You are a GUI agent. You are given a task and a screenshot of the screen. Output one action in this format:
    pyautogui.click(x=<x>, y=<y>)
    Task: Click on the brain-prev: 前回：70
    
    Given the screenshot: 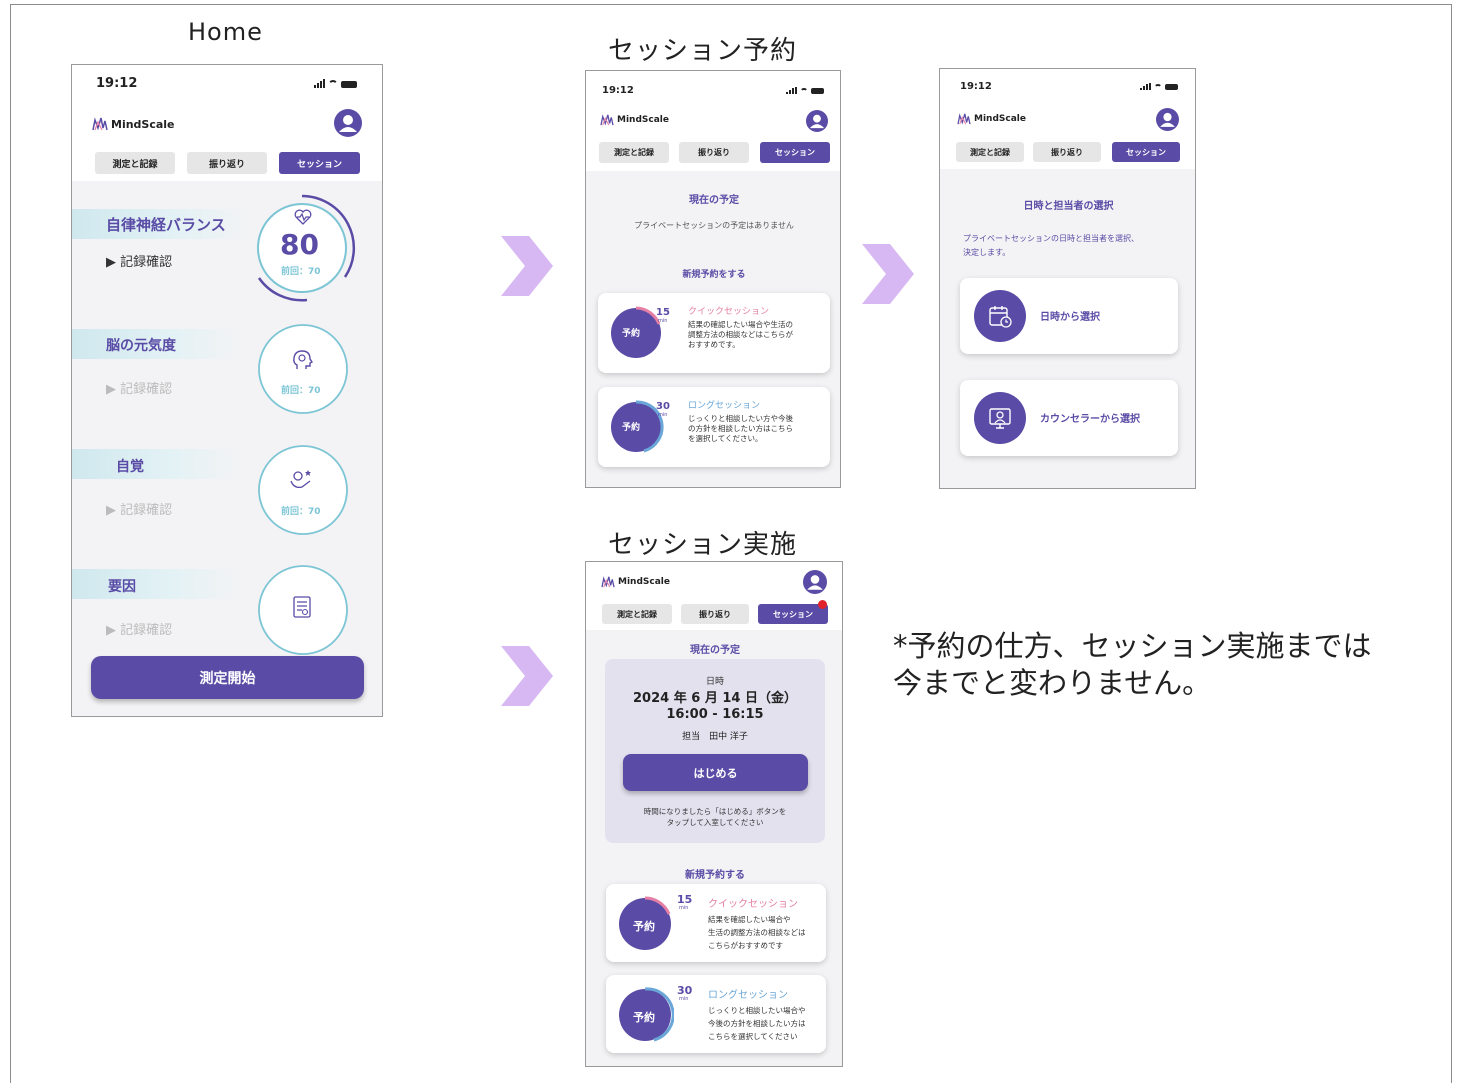 What is the action you would take?
    pyautogui.click(x=301, y=391)
    